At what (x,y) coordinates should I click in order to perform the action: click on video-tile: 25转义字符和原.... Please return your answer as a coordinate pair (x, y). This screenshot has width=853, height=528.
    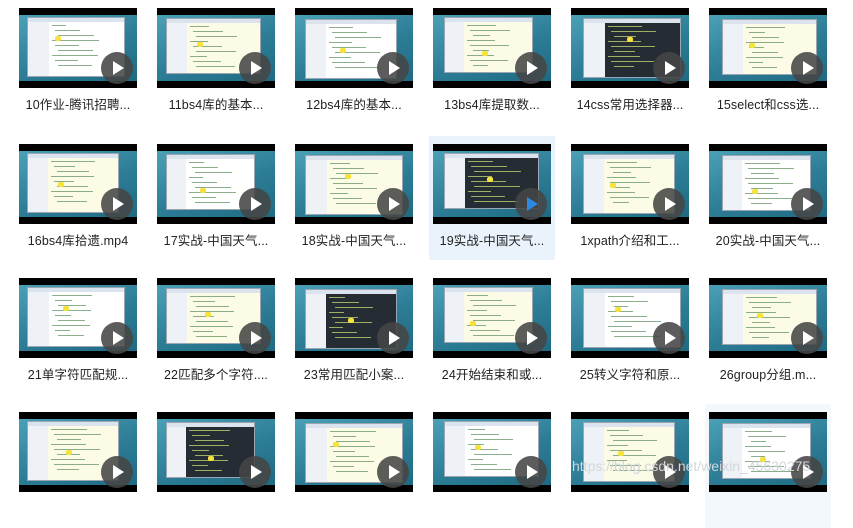
    Looking at the image, I should click on (630, 332).